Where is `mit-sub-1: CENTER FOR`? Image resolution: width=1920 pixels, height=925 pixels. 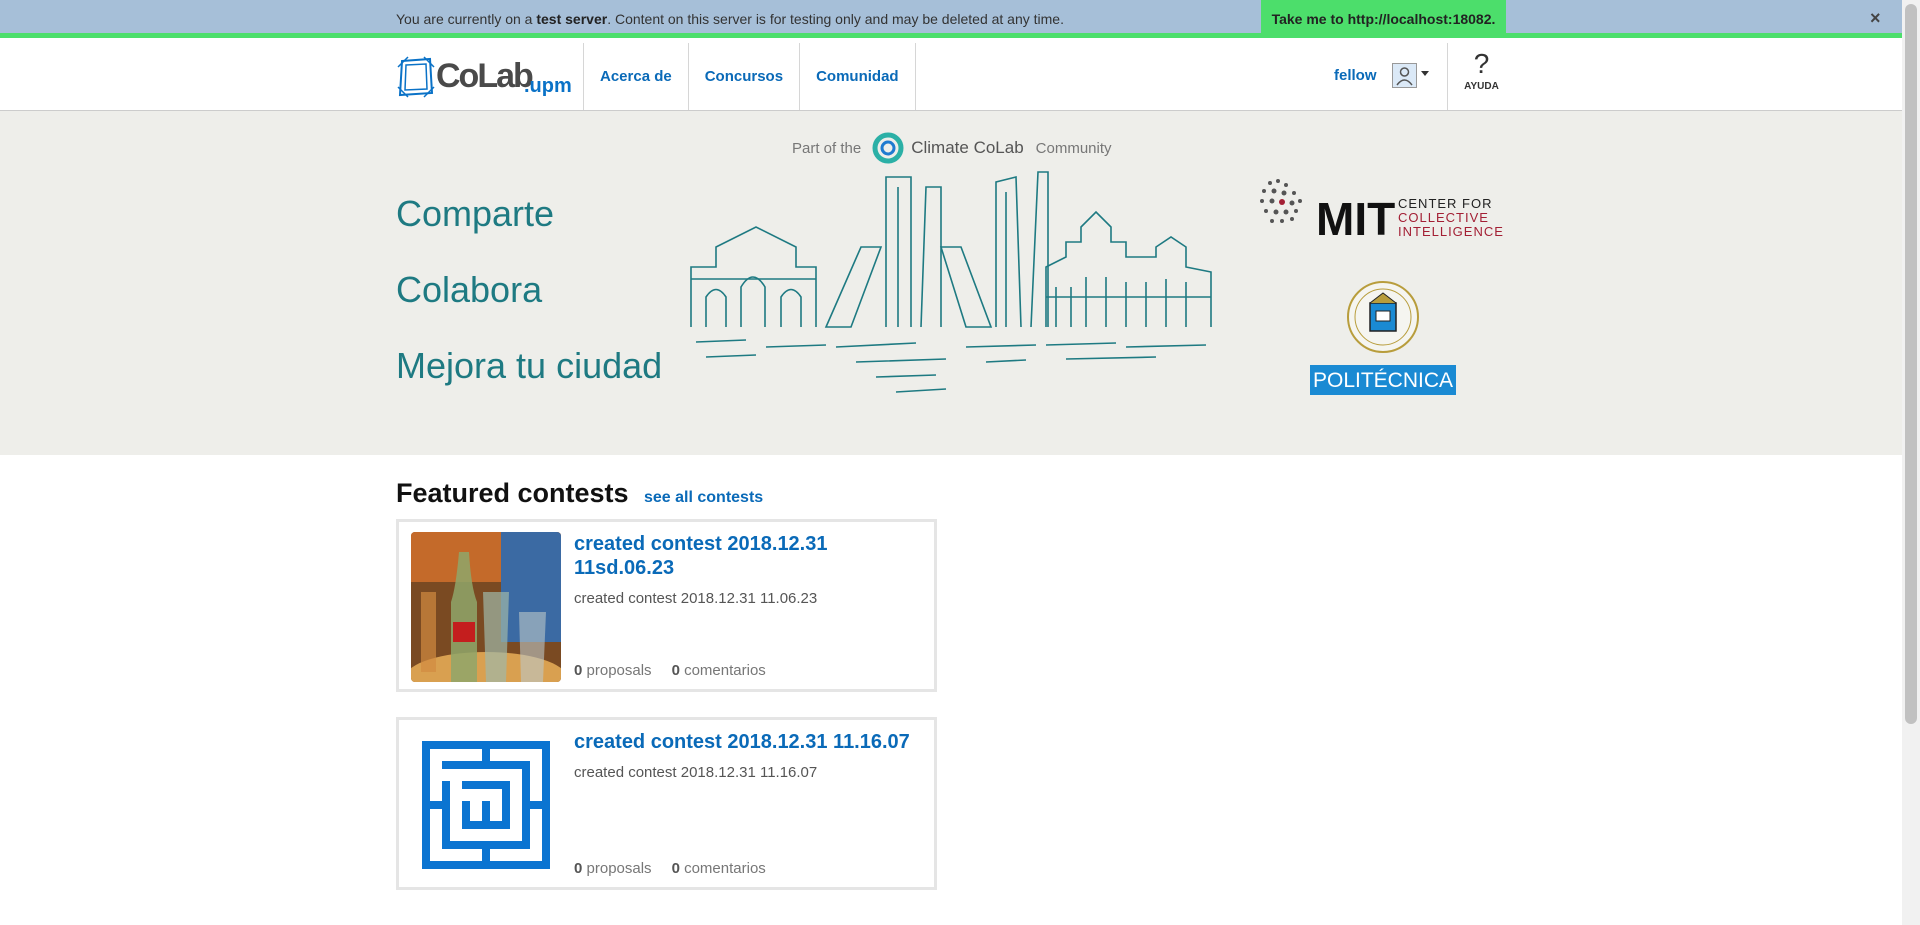
mit-sub-1: CENTER FOR is located at coordinates (1445, 203).